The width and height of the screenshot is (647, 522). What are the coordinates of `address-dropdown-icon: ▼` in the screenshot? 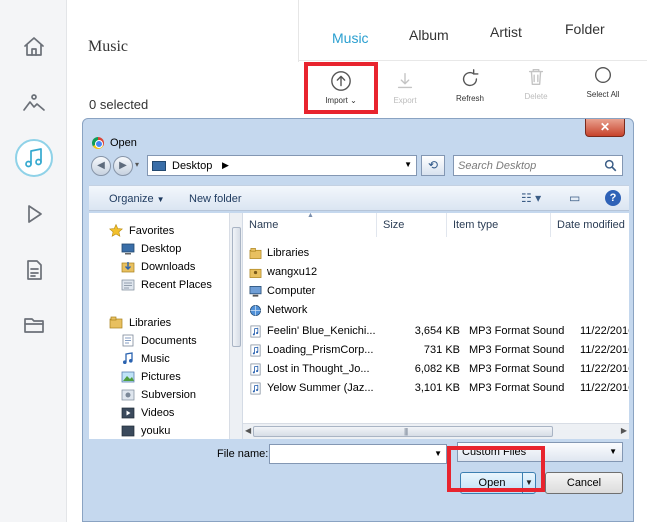 It's located at (408, 164).